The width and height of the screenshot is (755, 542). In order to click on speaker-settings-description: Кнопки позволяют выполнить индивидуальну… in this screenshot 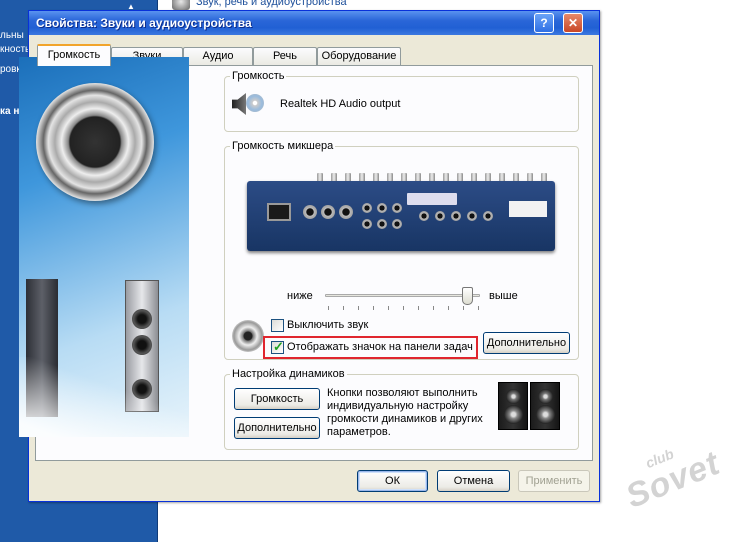, I will do `click(405, 412)`.